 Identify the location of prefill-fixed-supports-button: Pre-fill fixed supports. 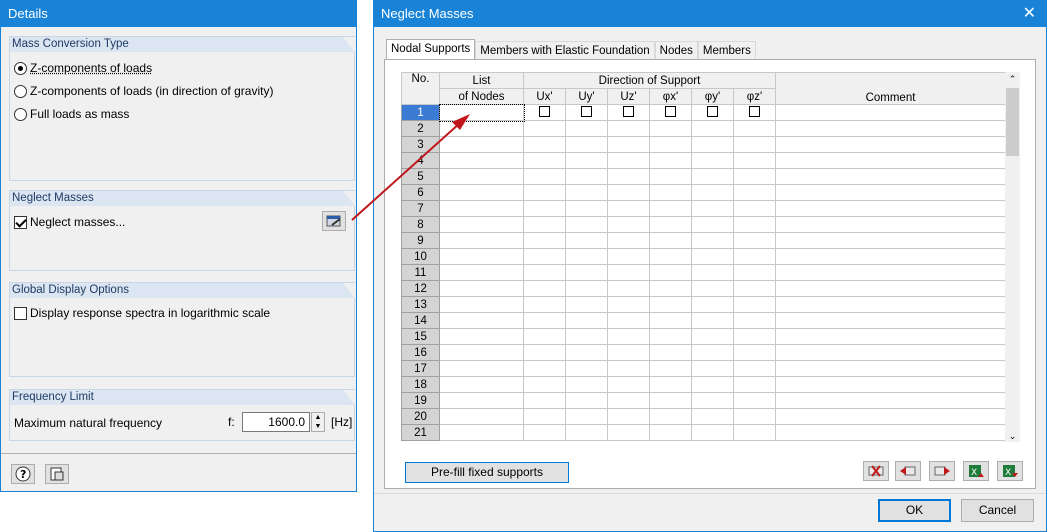
(487, 472).